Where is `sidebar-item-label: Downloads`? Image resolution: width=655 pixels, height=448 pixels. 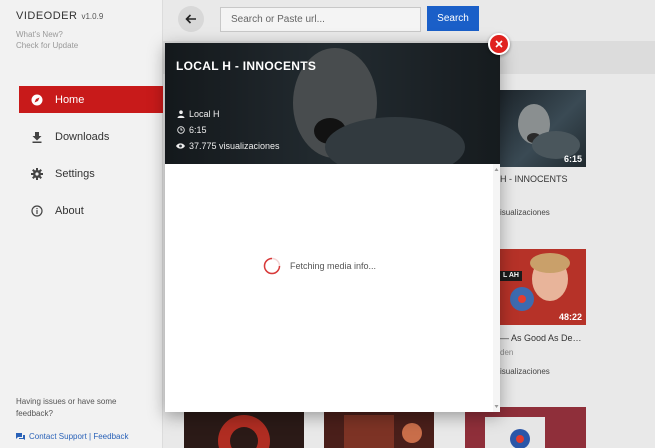 sidebar-item-label: Downloads is located at coordinates (82, 136).